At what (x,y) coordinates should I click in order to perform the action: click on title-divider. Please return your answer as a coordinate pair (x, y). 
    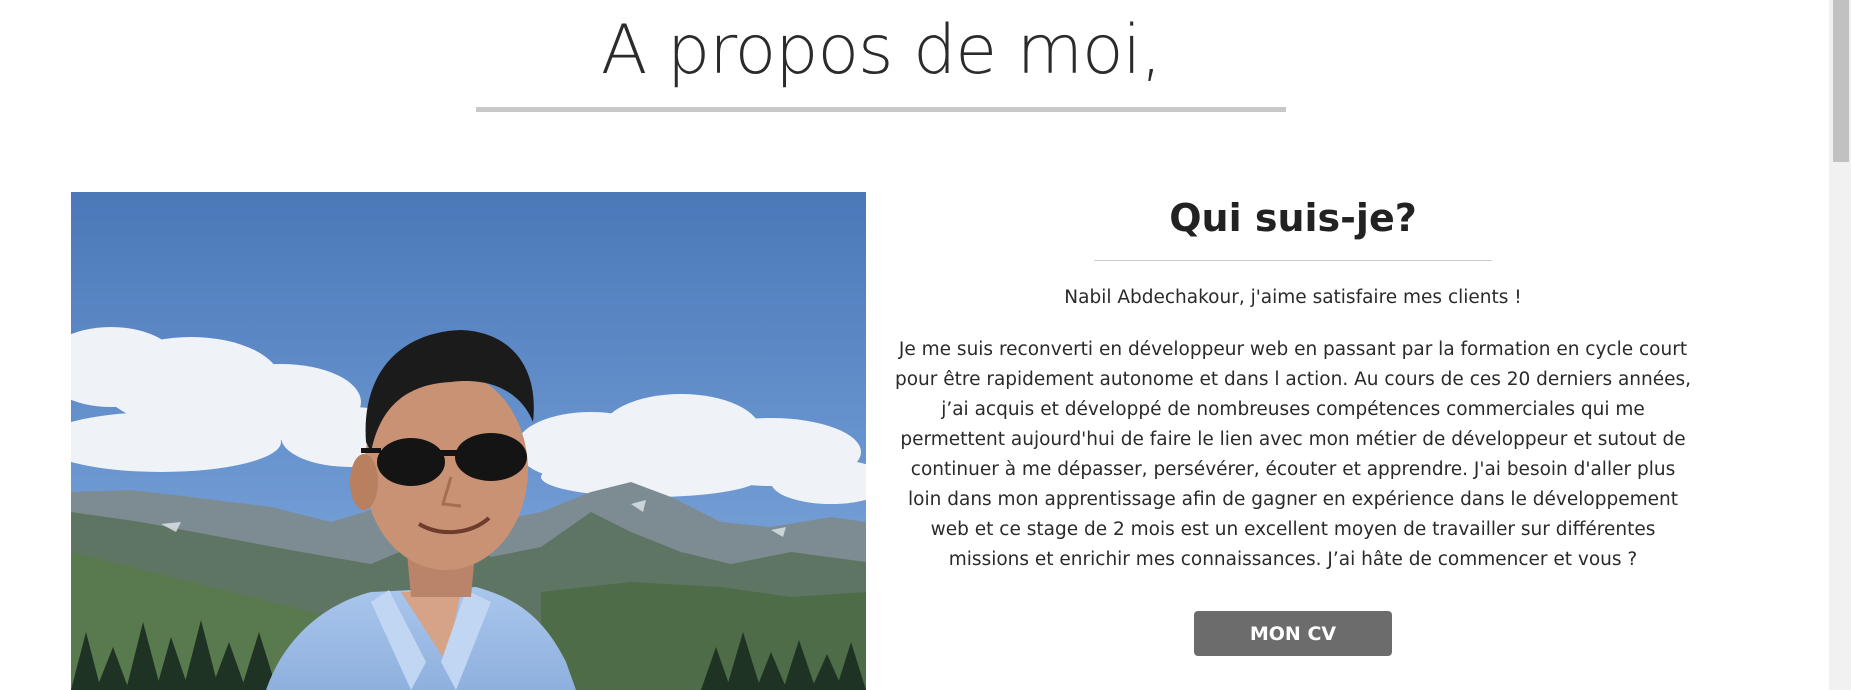
    Looking at the image, I should click on (881, 109).